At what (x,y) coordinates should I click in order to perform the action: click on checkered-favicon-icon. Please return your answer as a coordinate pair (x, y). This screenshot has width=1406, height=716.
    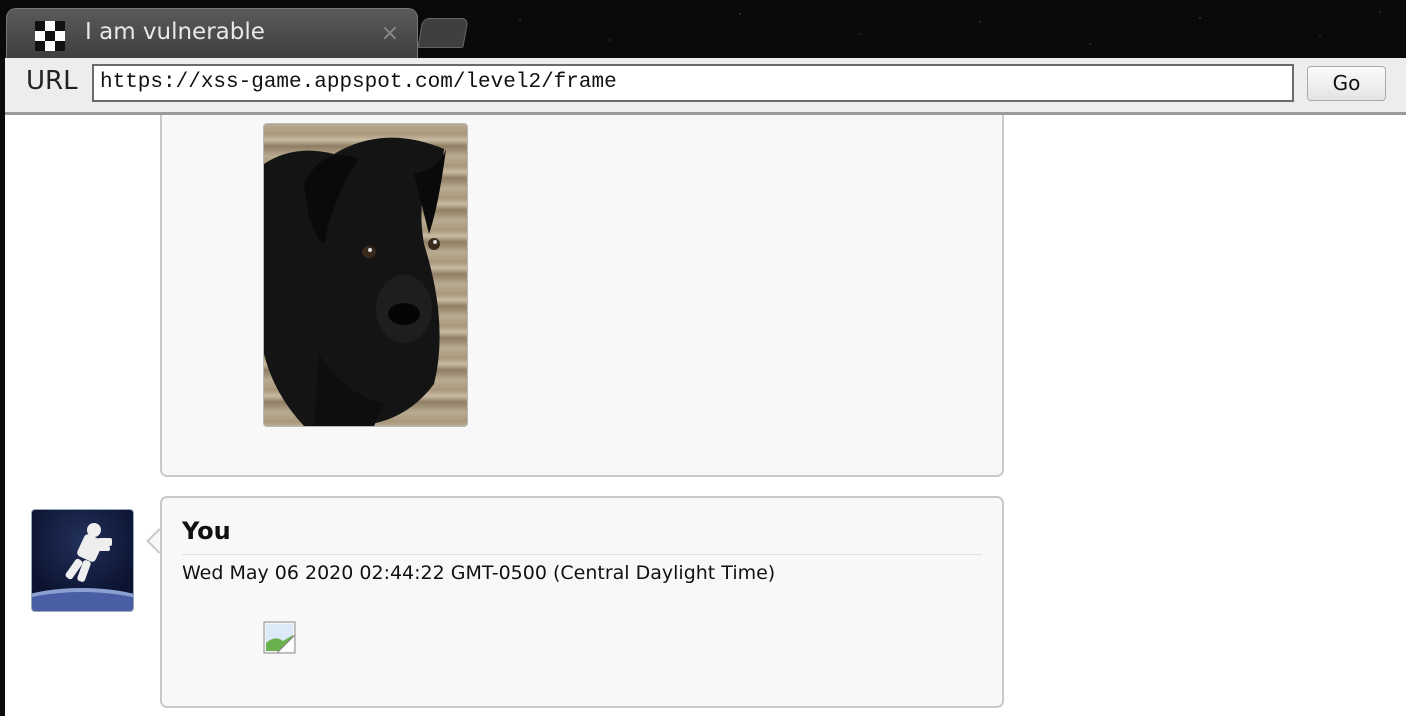
    Looking at the image, I should click on (50, 36).